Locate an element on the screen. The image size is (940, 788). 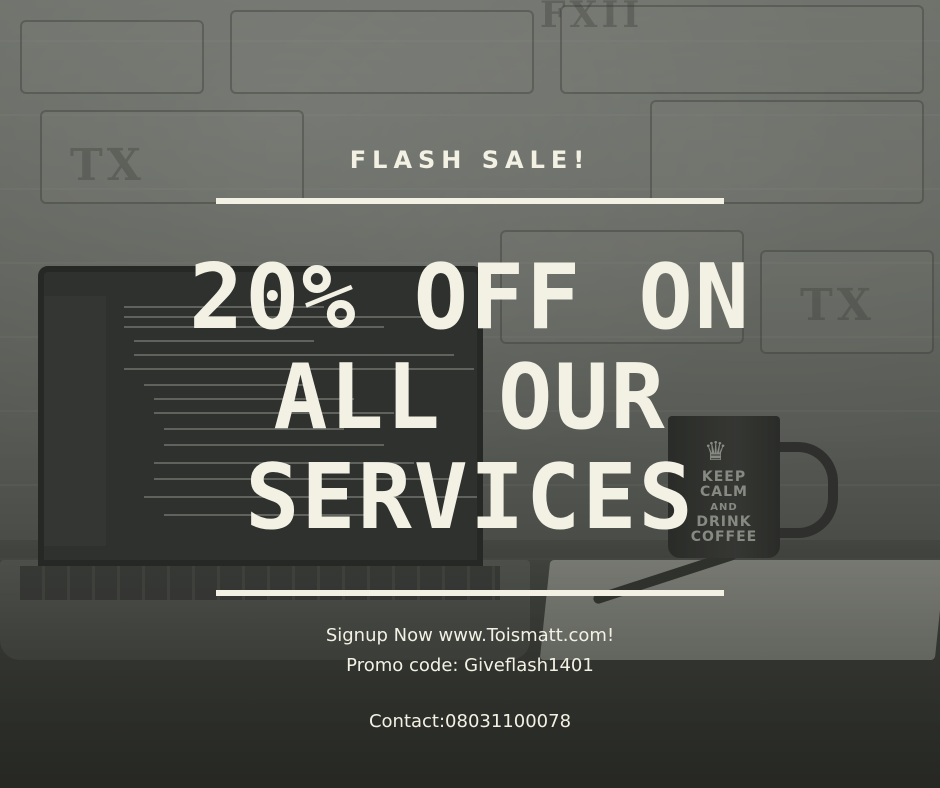
headline-line: ALL OUR is located at coordinates (470, 397).